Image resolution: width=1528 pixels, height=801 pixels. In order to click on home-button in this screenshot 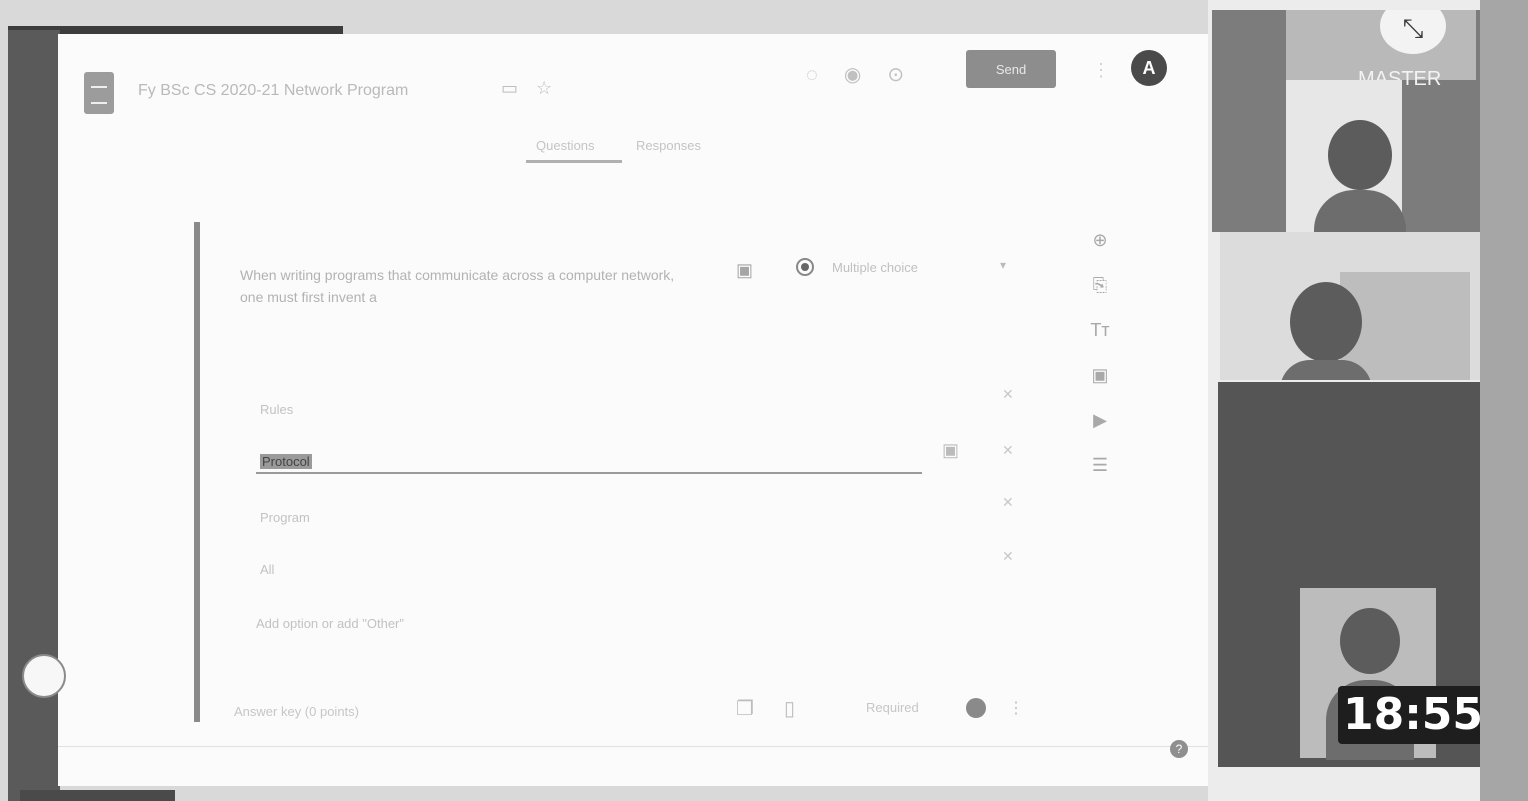, I will do `click(44, 676)`.